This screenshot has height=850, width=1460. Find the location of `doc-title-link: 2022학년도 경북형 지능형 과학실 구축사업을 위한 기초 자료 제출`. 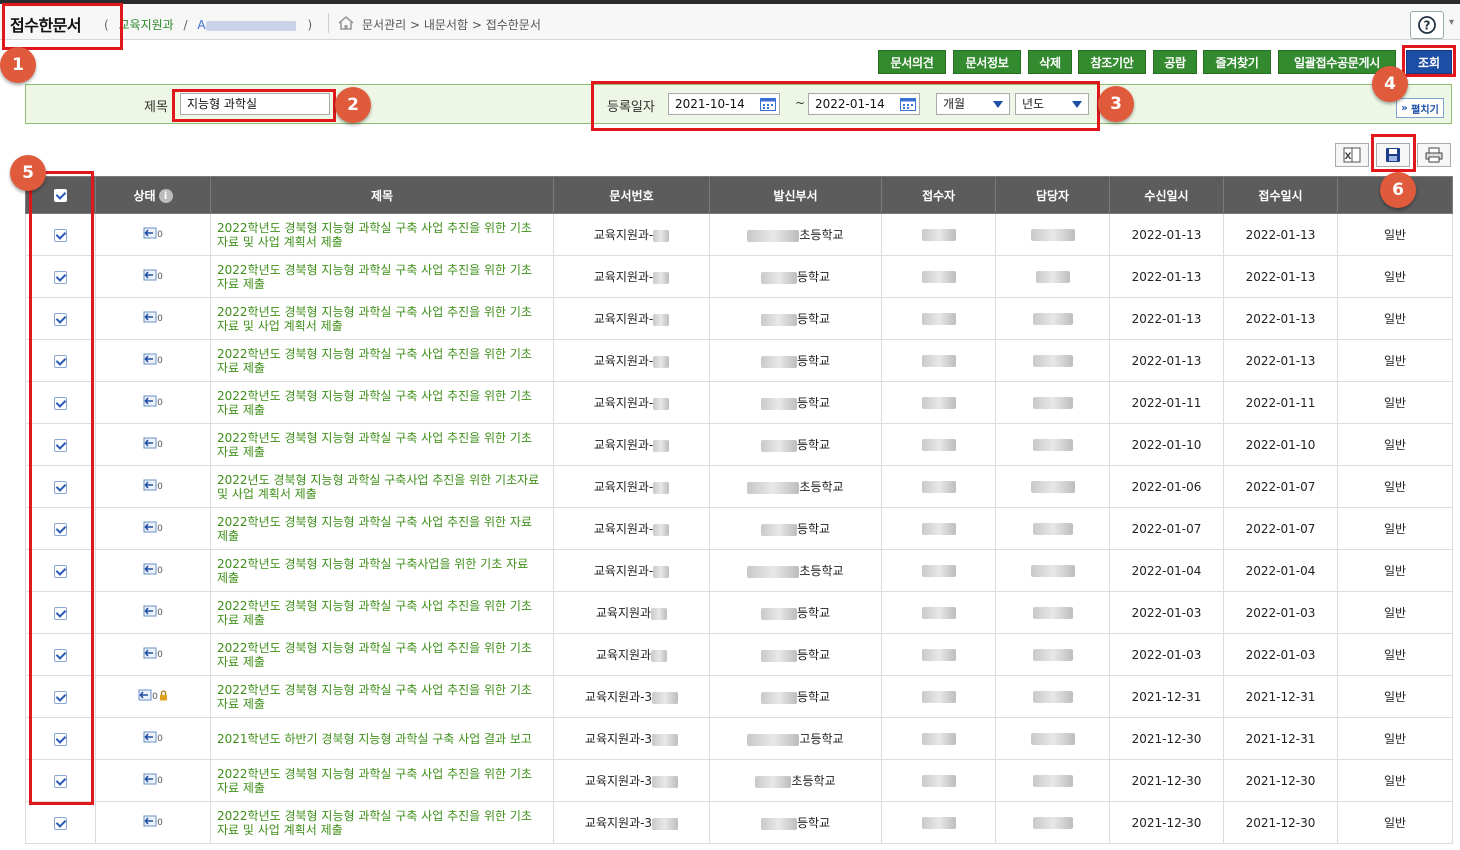

doc-title-link: 2022학년도 경북형 지능형 과학실 구축사업을 위한 기초 자료 제출 is located at coordinates (382, 570).